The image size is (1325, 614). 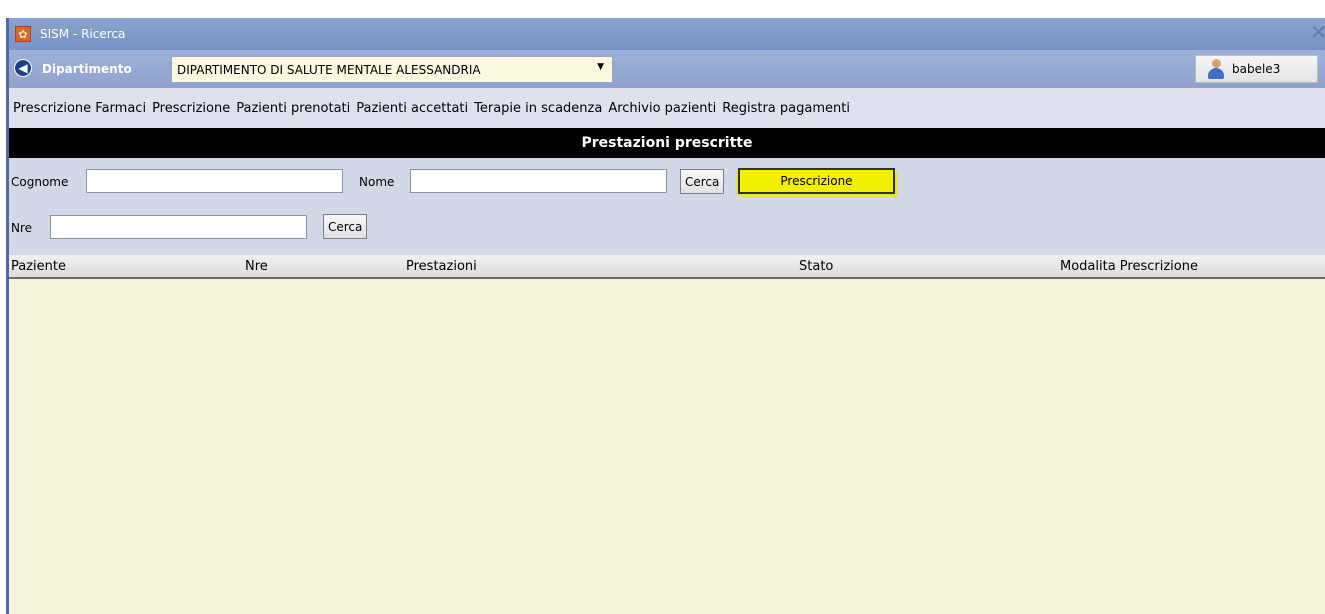 What do you see at coordinates (1129, 266) in the screenshot?
I see `column-header-modalita-prescrizione: Modalita Prescrizione` at bounding box center [1129, 266].